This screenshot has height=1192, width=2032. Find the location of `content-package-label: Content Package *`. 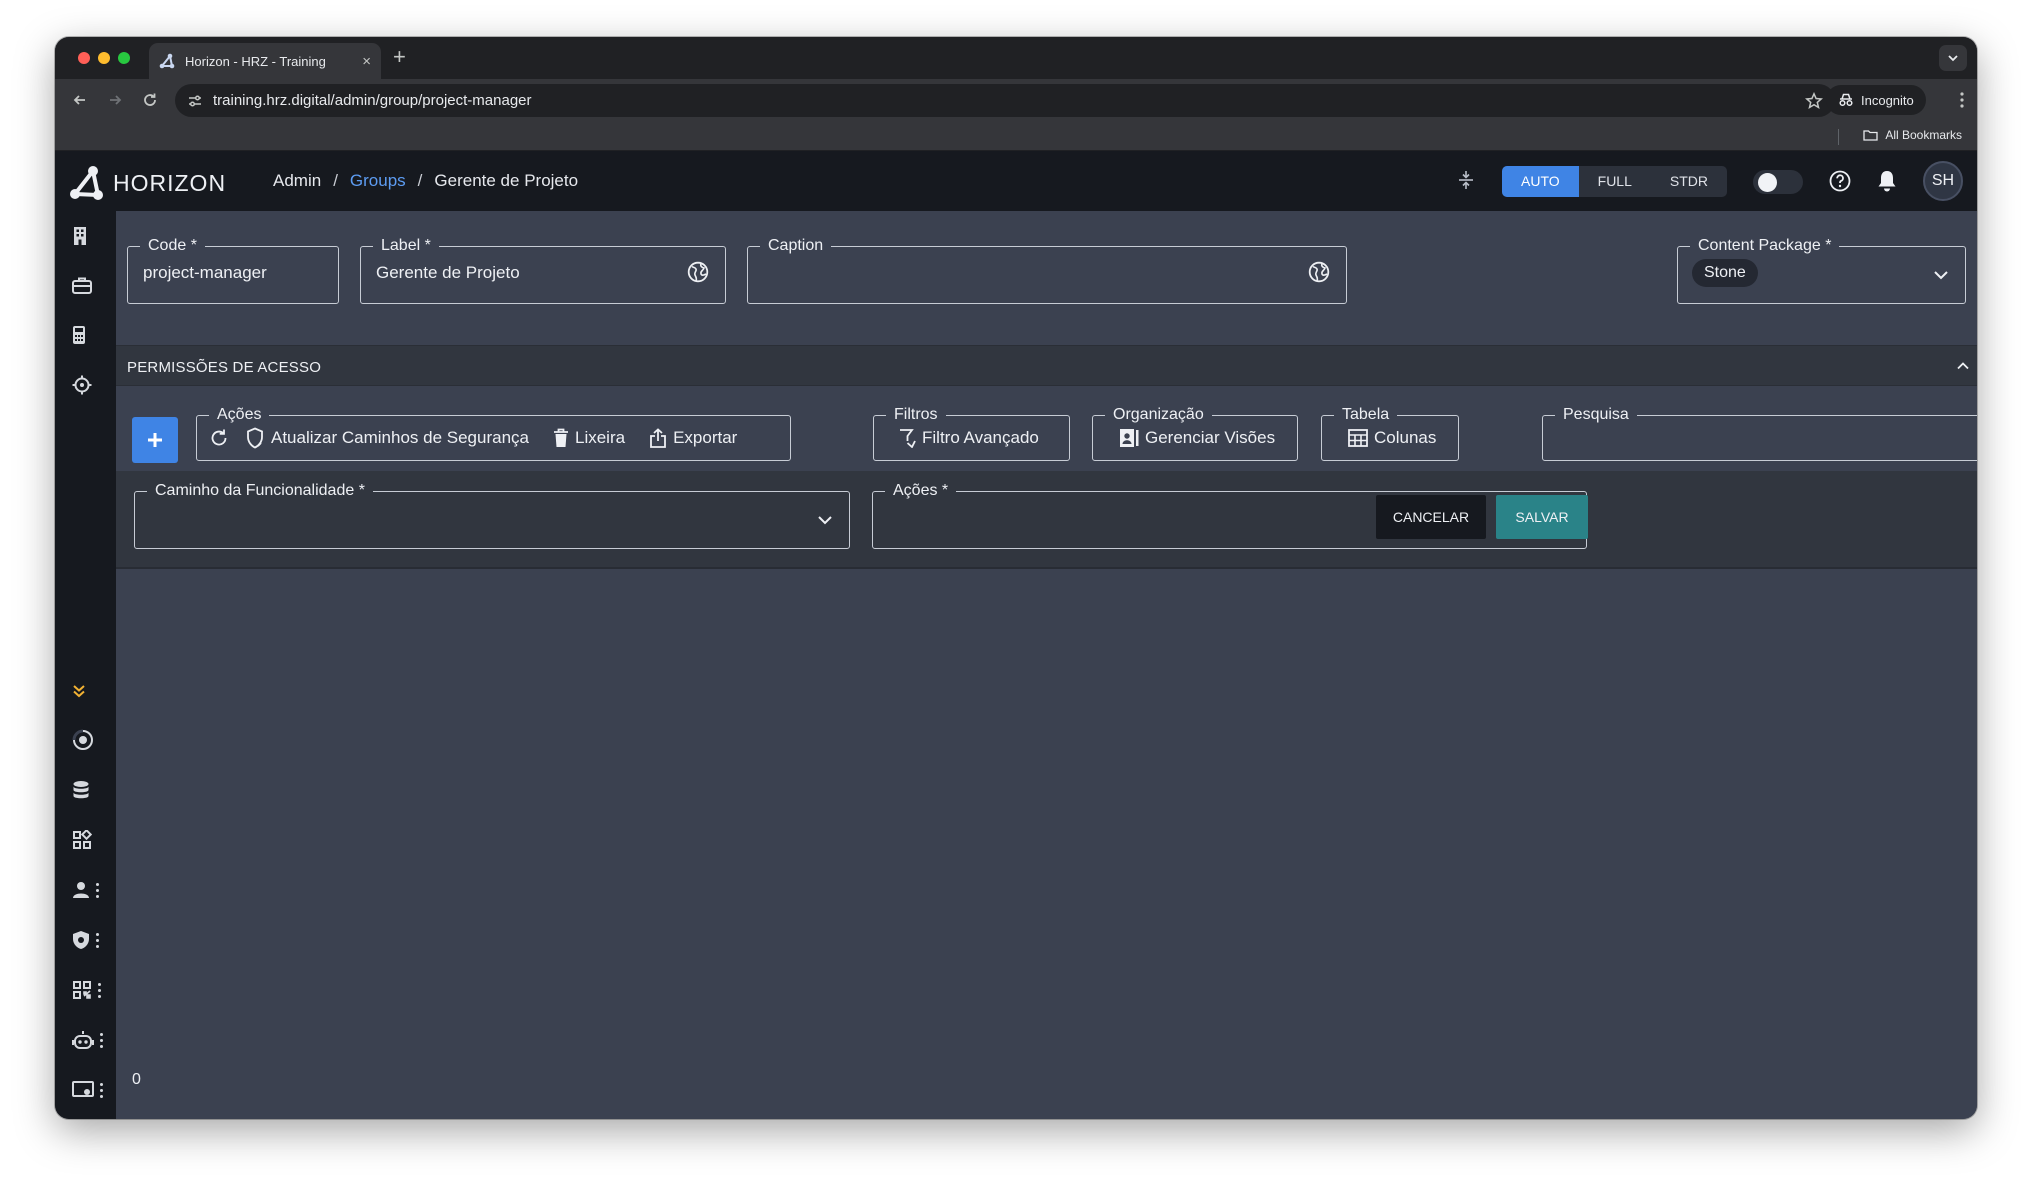

content-package-label: Content Package * is located at coordinates (1765, 246).